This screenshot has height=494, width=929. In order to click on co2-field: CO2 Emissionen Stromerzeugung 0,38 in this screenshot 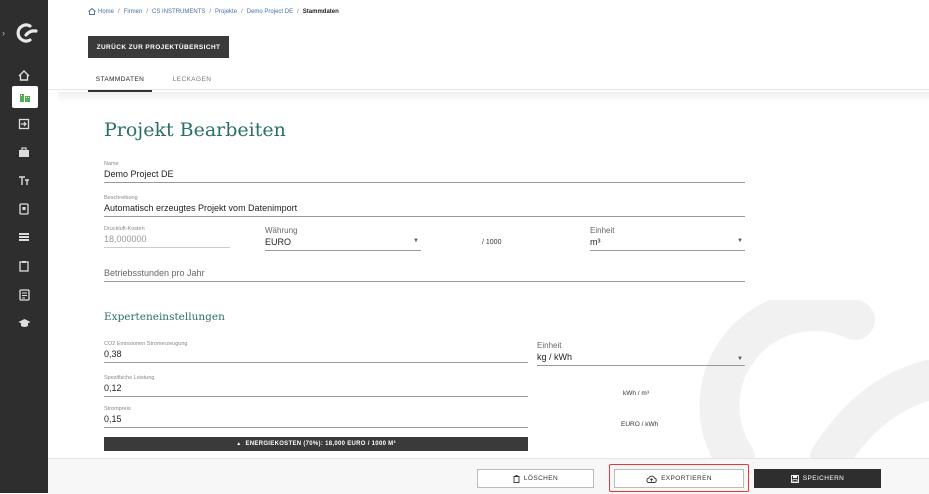, I will do `click(316, 352)`.